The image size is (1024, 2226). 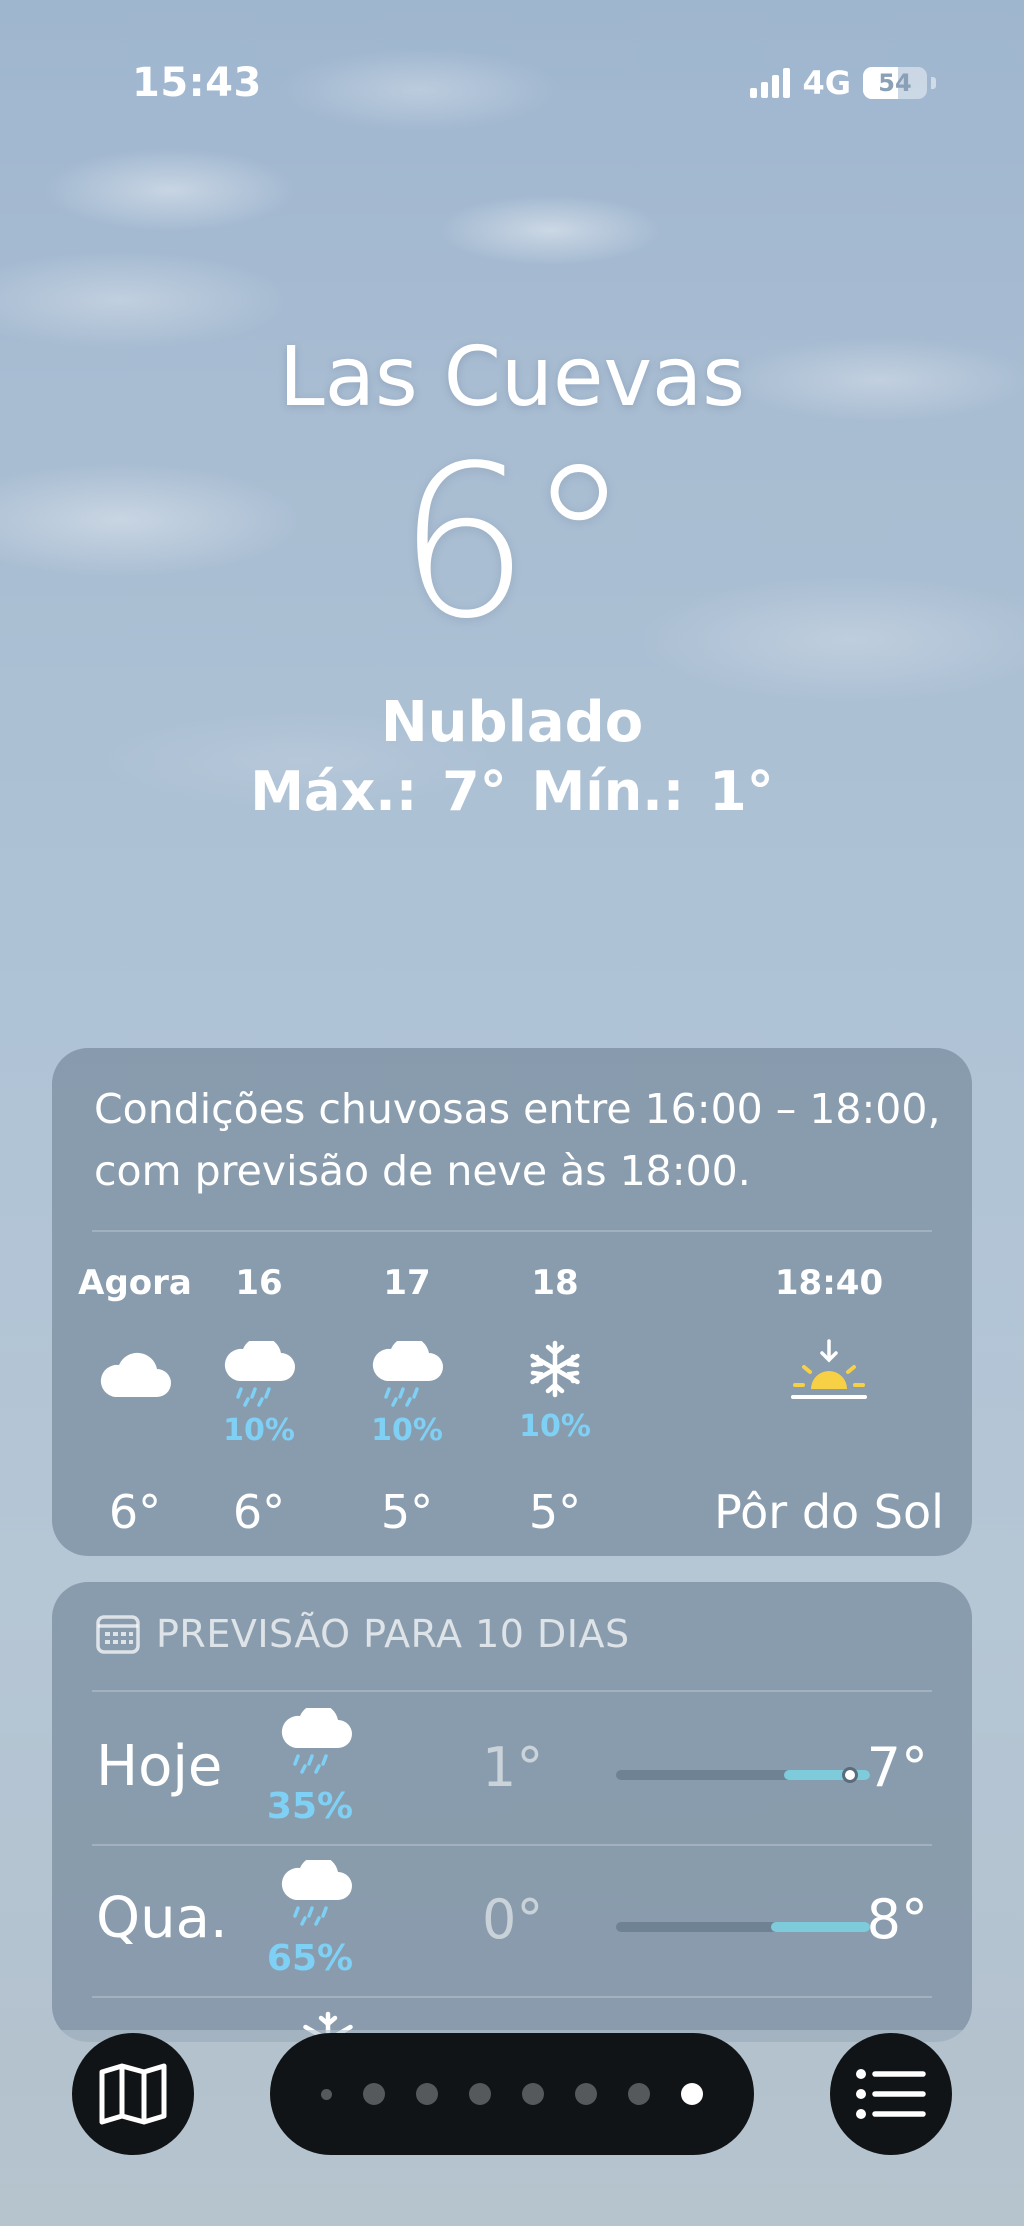 What do you see at coordinates (897, 1767) in the screenshot?
I see `day-high-temperature: 7°` at bounding box center [897, 1767].